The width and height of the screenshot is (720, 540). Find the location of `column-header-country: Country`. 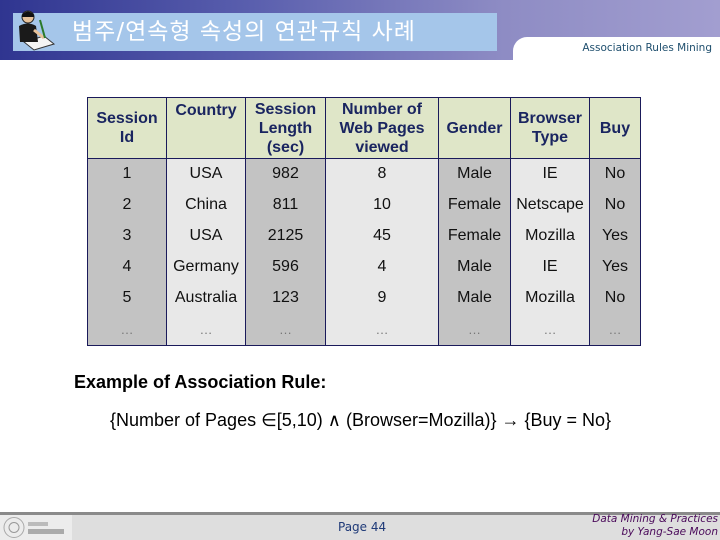

column-header-country: Country is located at coordinates (206, 128).